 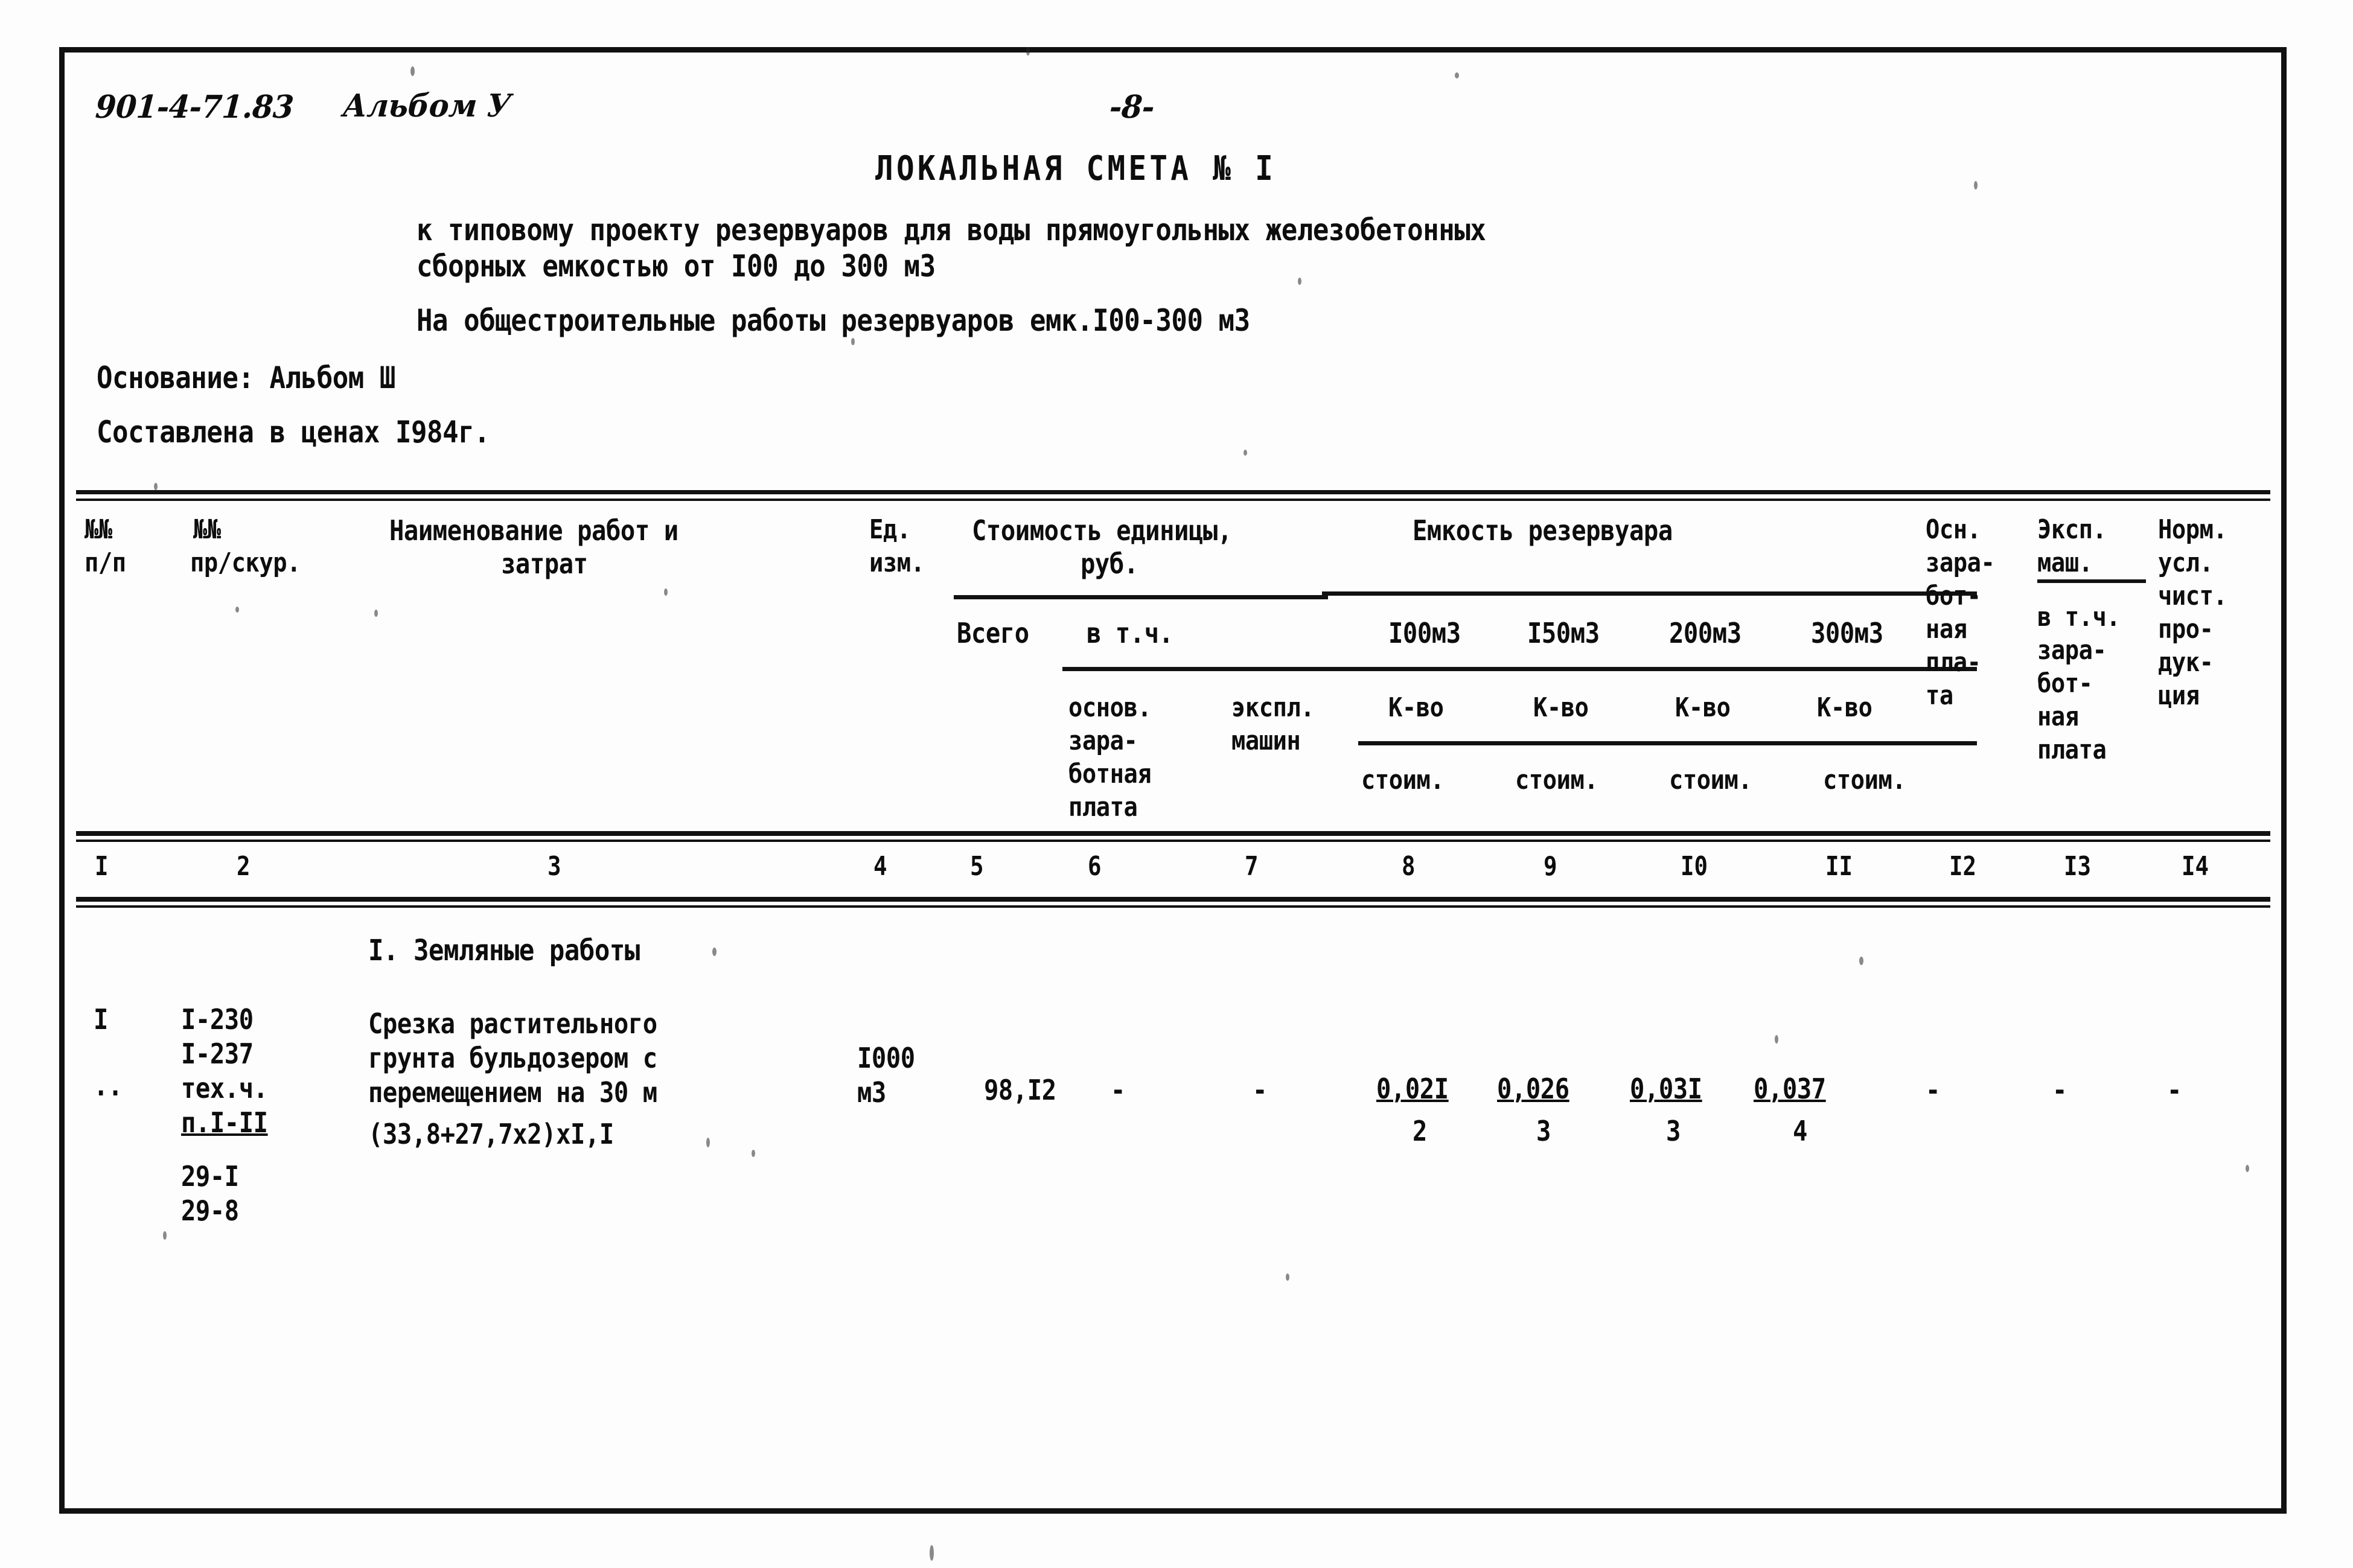 I want to click on header-in-which: в т.ч., so click(x=1130, y=633).